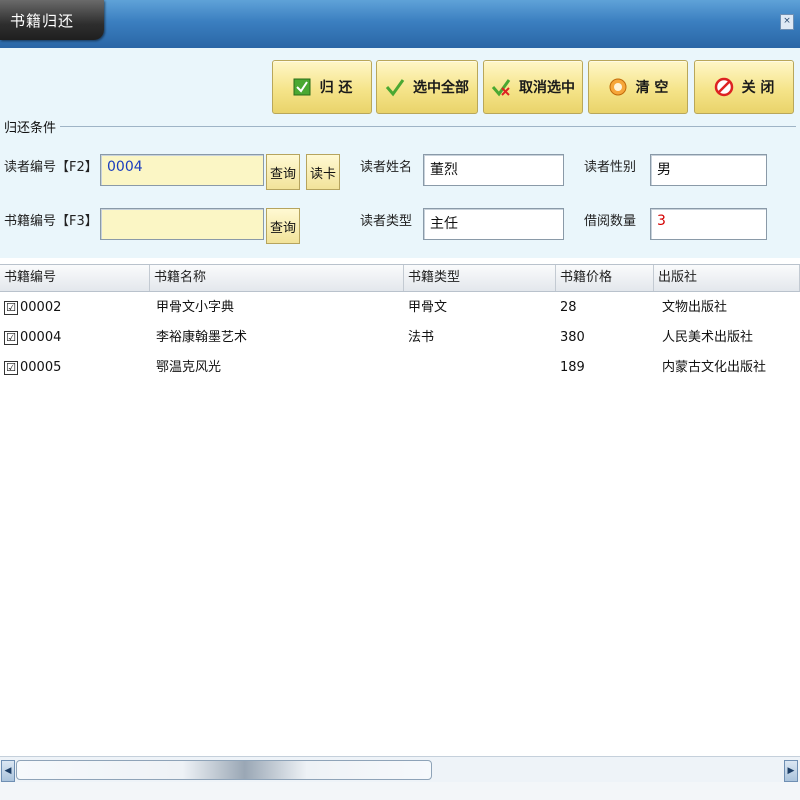 This screenshot has height=800, width=800. What do you see at coordinates (51, 167) in the screenshot?
I see `reader-id-label: 读者编号【F2】` at bounding box center [51, 167].